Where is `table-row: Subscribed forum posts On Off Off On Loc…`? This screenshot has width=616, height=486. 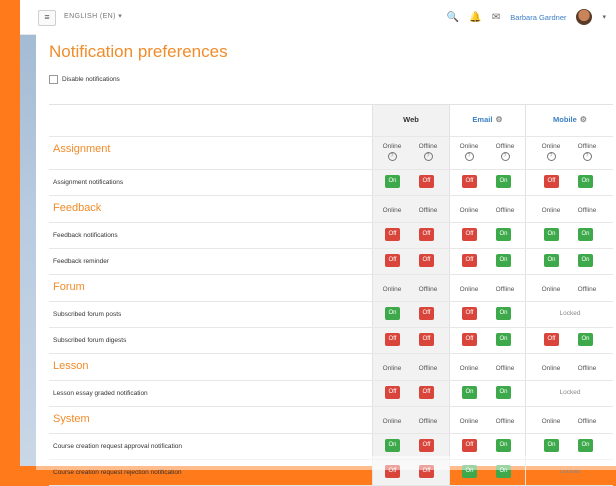
table-row: Subscribed forum posts On Off Off On Loc… is located at coordinates (331, 315).